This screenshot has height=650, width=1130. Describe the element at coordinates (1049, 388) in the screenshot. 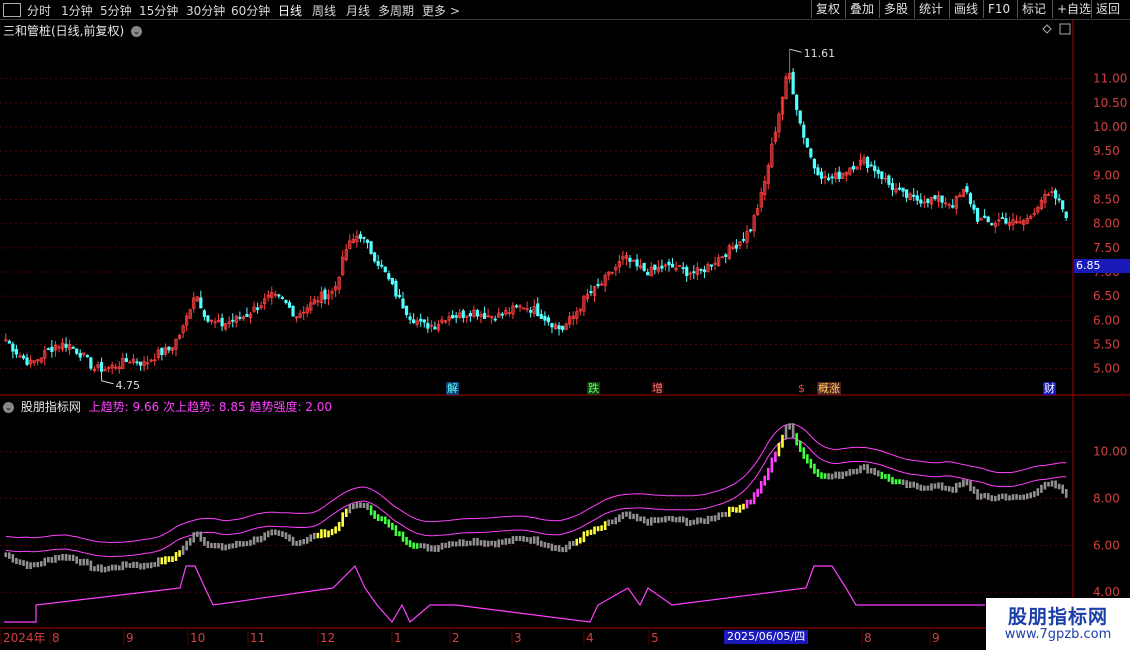

I see `event-marker-5: 财` at that location.